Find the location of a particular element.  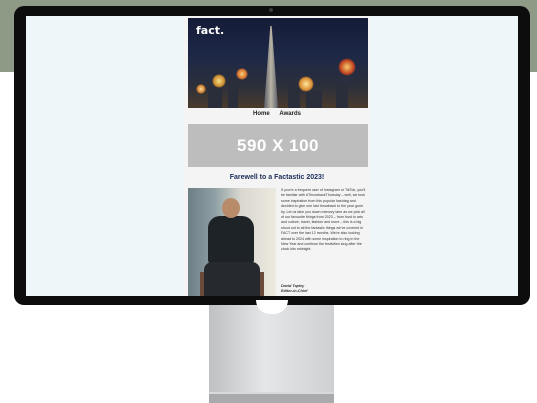

editor-photo is located at coordinates (232, 242).